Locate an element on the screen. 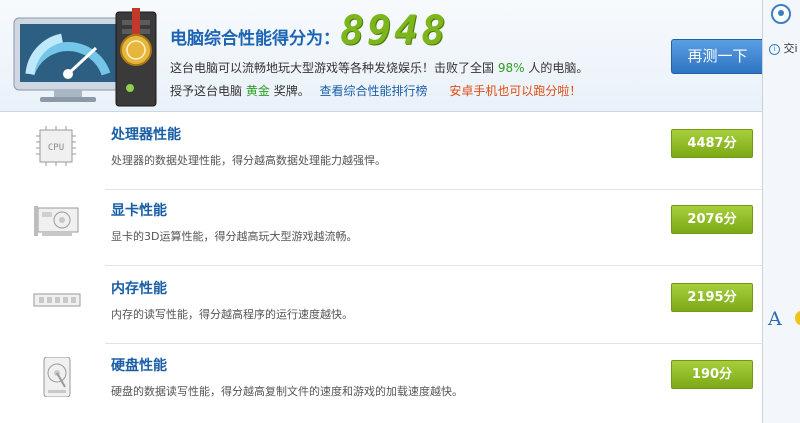 This screenshot has height=423, width=800. cpu-icon-label: CPU is located at coordinates (56, 148).